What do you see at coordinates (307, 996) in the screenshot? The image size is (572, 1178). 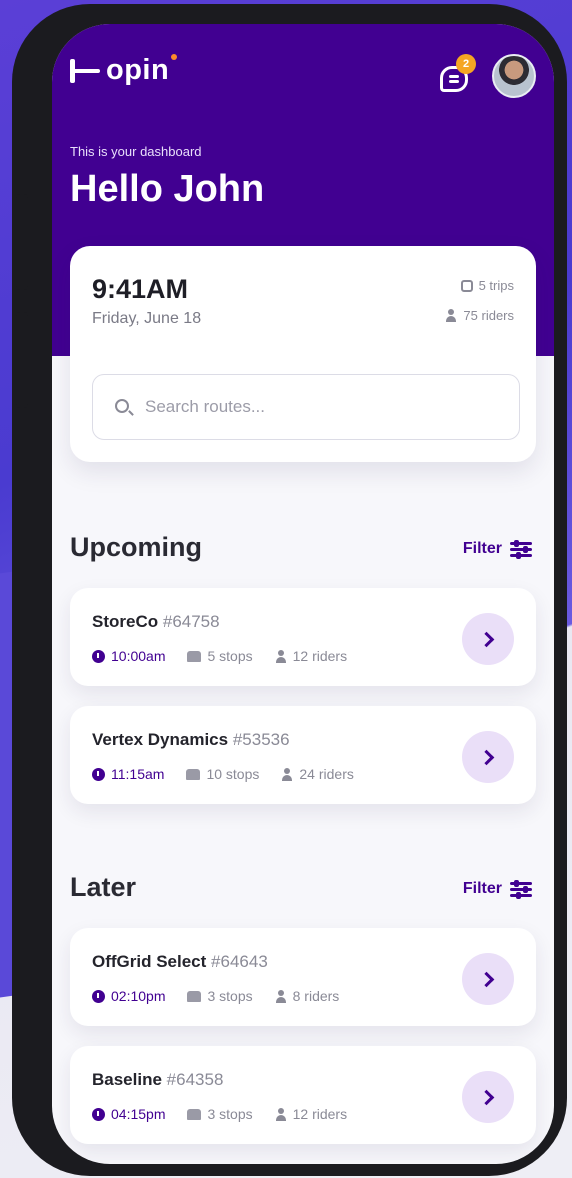 I see `trip-riders: 8 riders` at bounding box center [307, 996].